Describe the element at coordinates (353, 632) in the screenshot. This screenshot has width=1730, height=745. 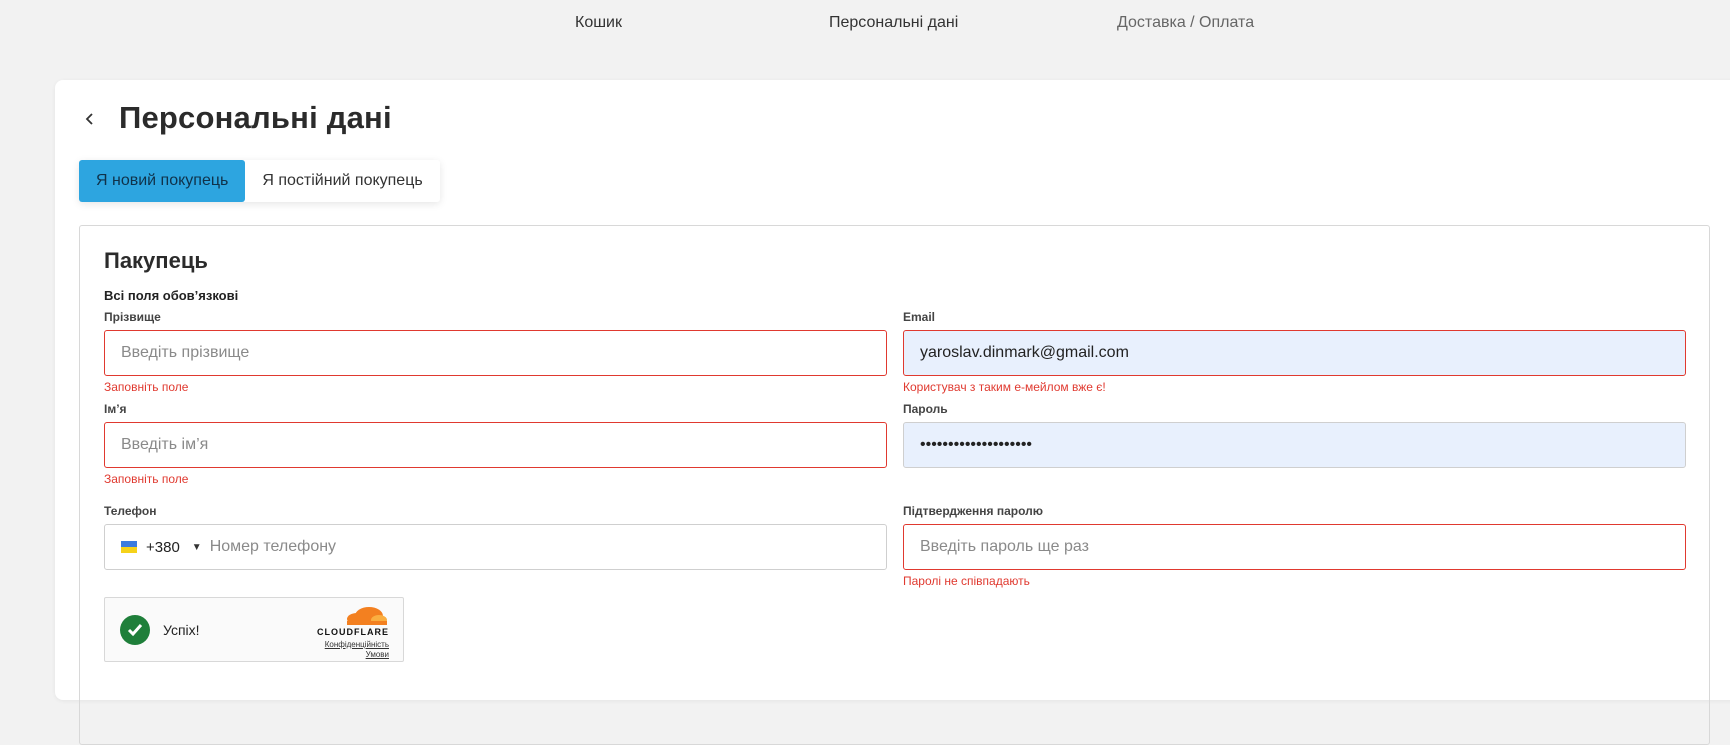
I see `cloudflare-brand: CLOUDFLARE` at that location.